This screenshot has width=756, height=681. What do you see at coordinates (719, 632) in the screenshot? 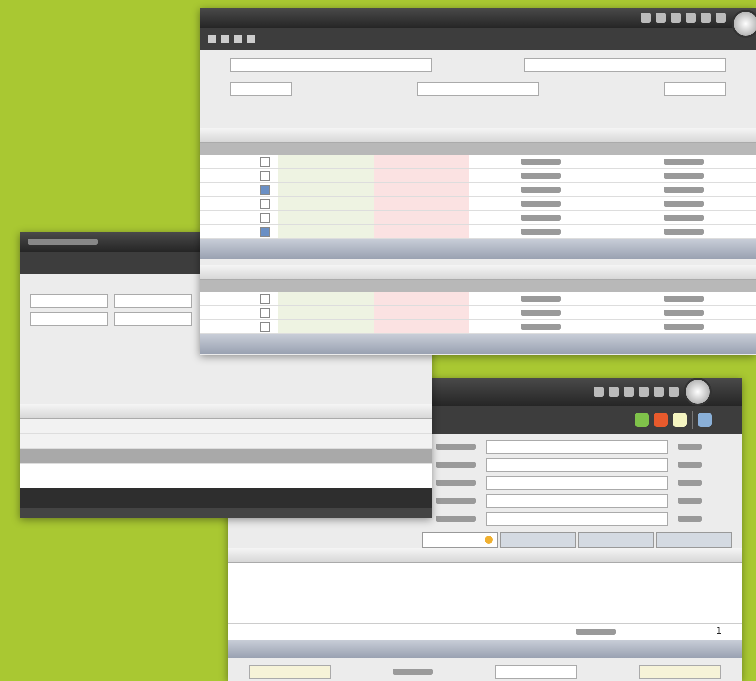
I see `row-number: 1` at bounding box center [719, 632].